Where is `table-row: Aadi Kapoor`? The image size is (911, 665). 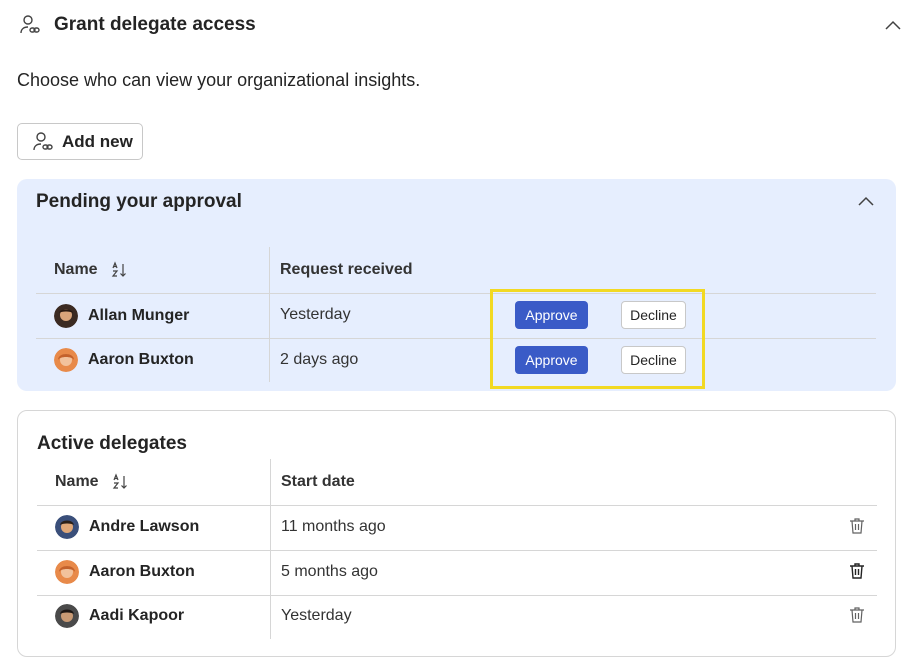 table-row: Aadi Kapoor is located at coordinates (119, 616).